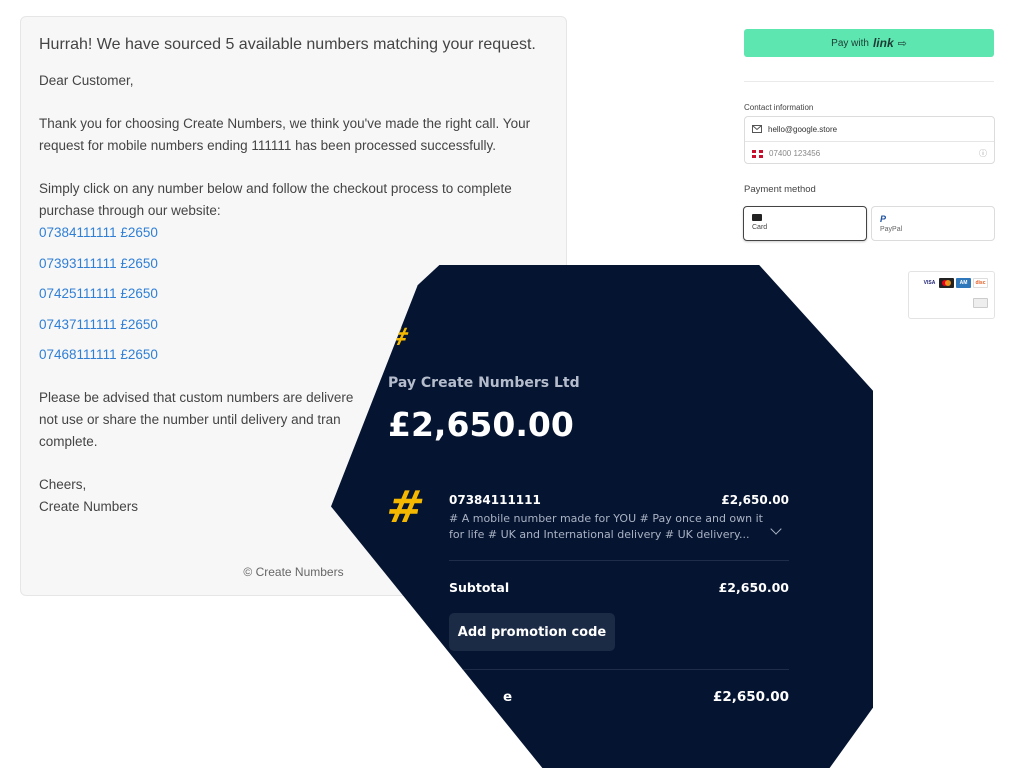  I want to click on merchant-name: Pay Create Numbers Ltd, so click(484, 383).